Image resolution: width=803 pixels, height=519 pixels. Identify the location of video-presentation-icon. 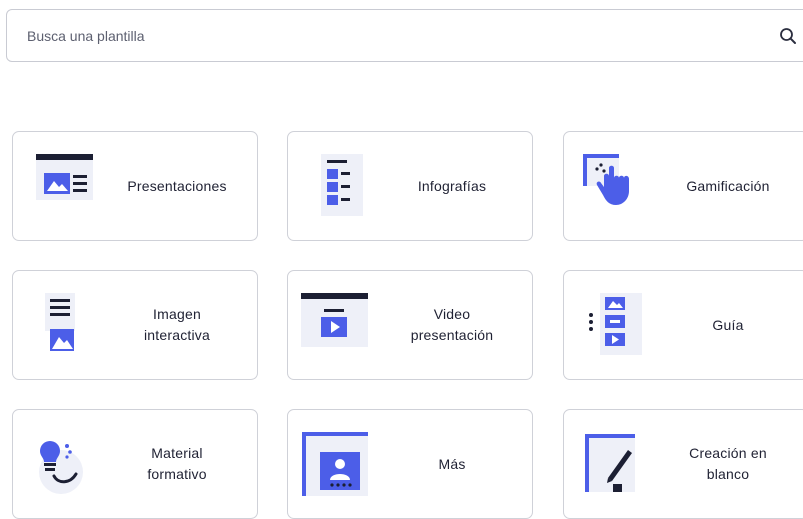
(334, 320).